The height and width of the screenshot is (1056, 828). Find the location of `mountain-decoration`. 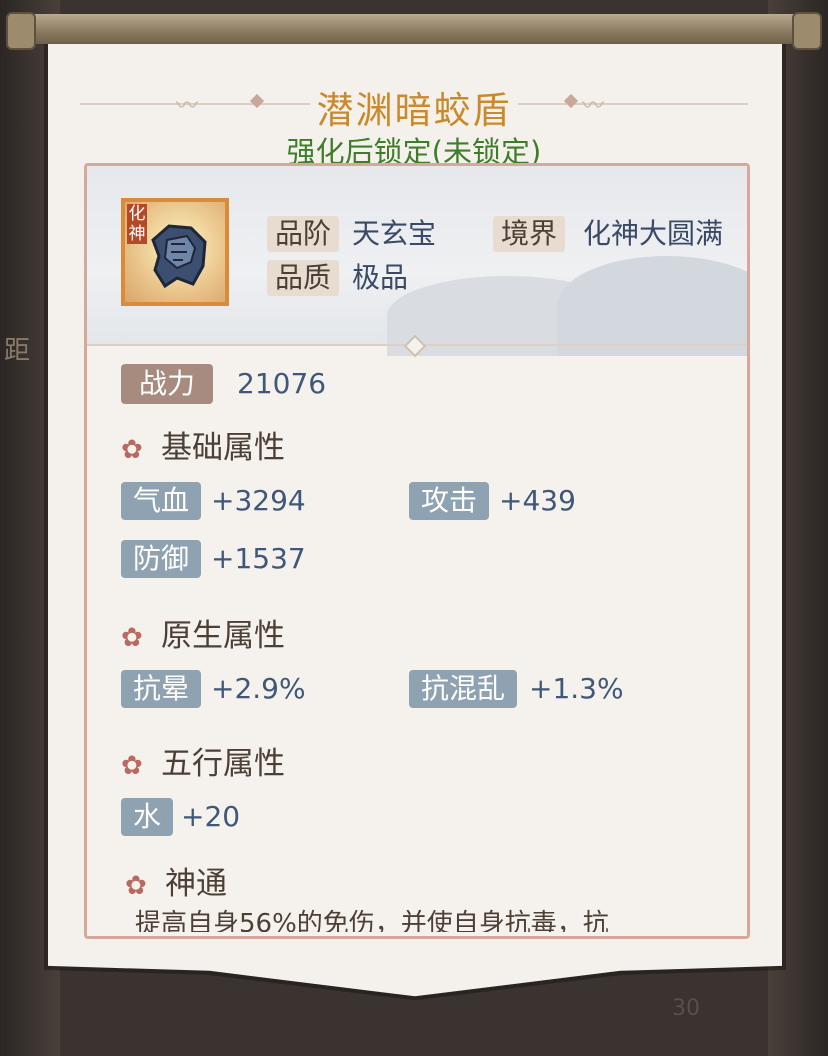

mountain-decoration is located at coordinates (652, 306).